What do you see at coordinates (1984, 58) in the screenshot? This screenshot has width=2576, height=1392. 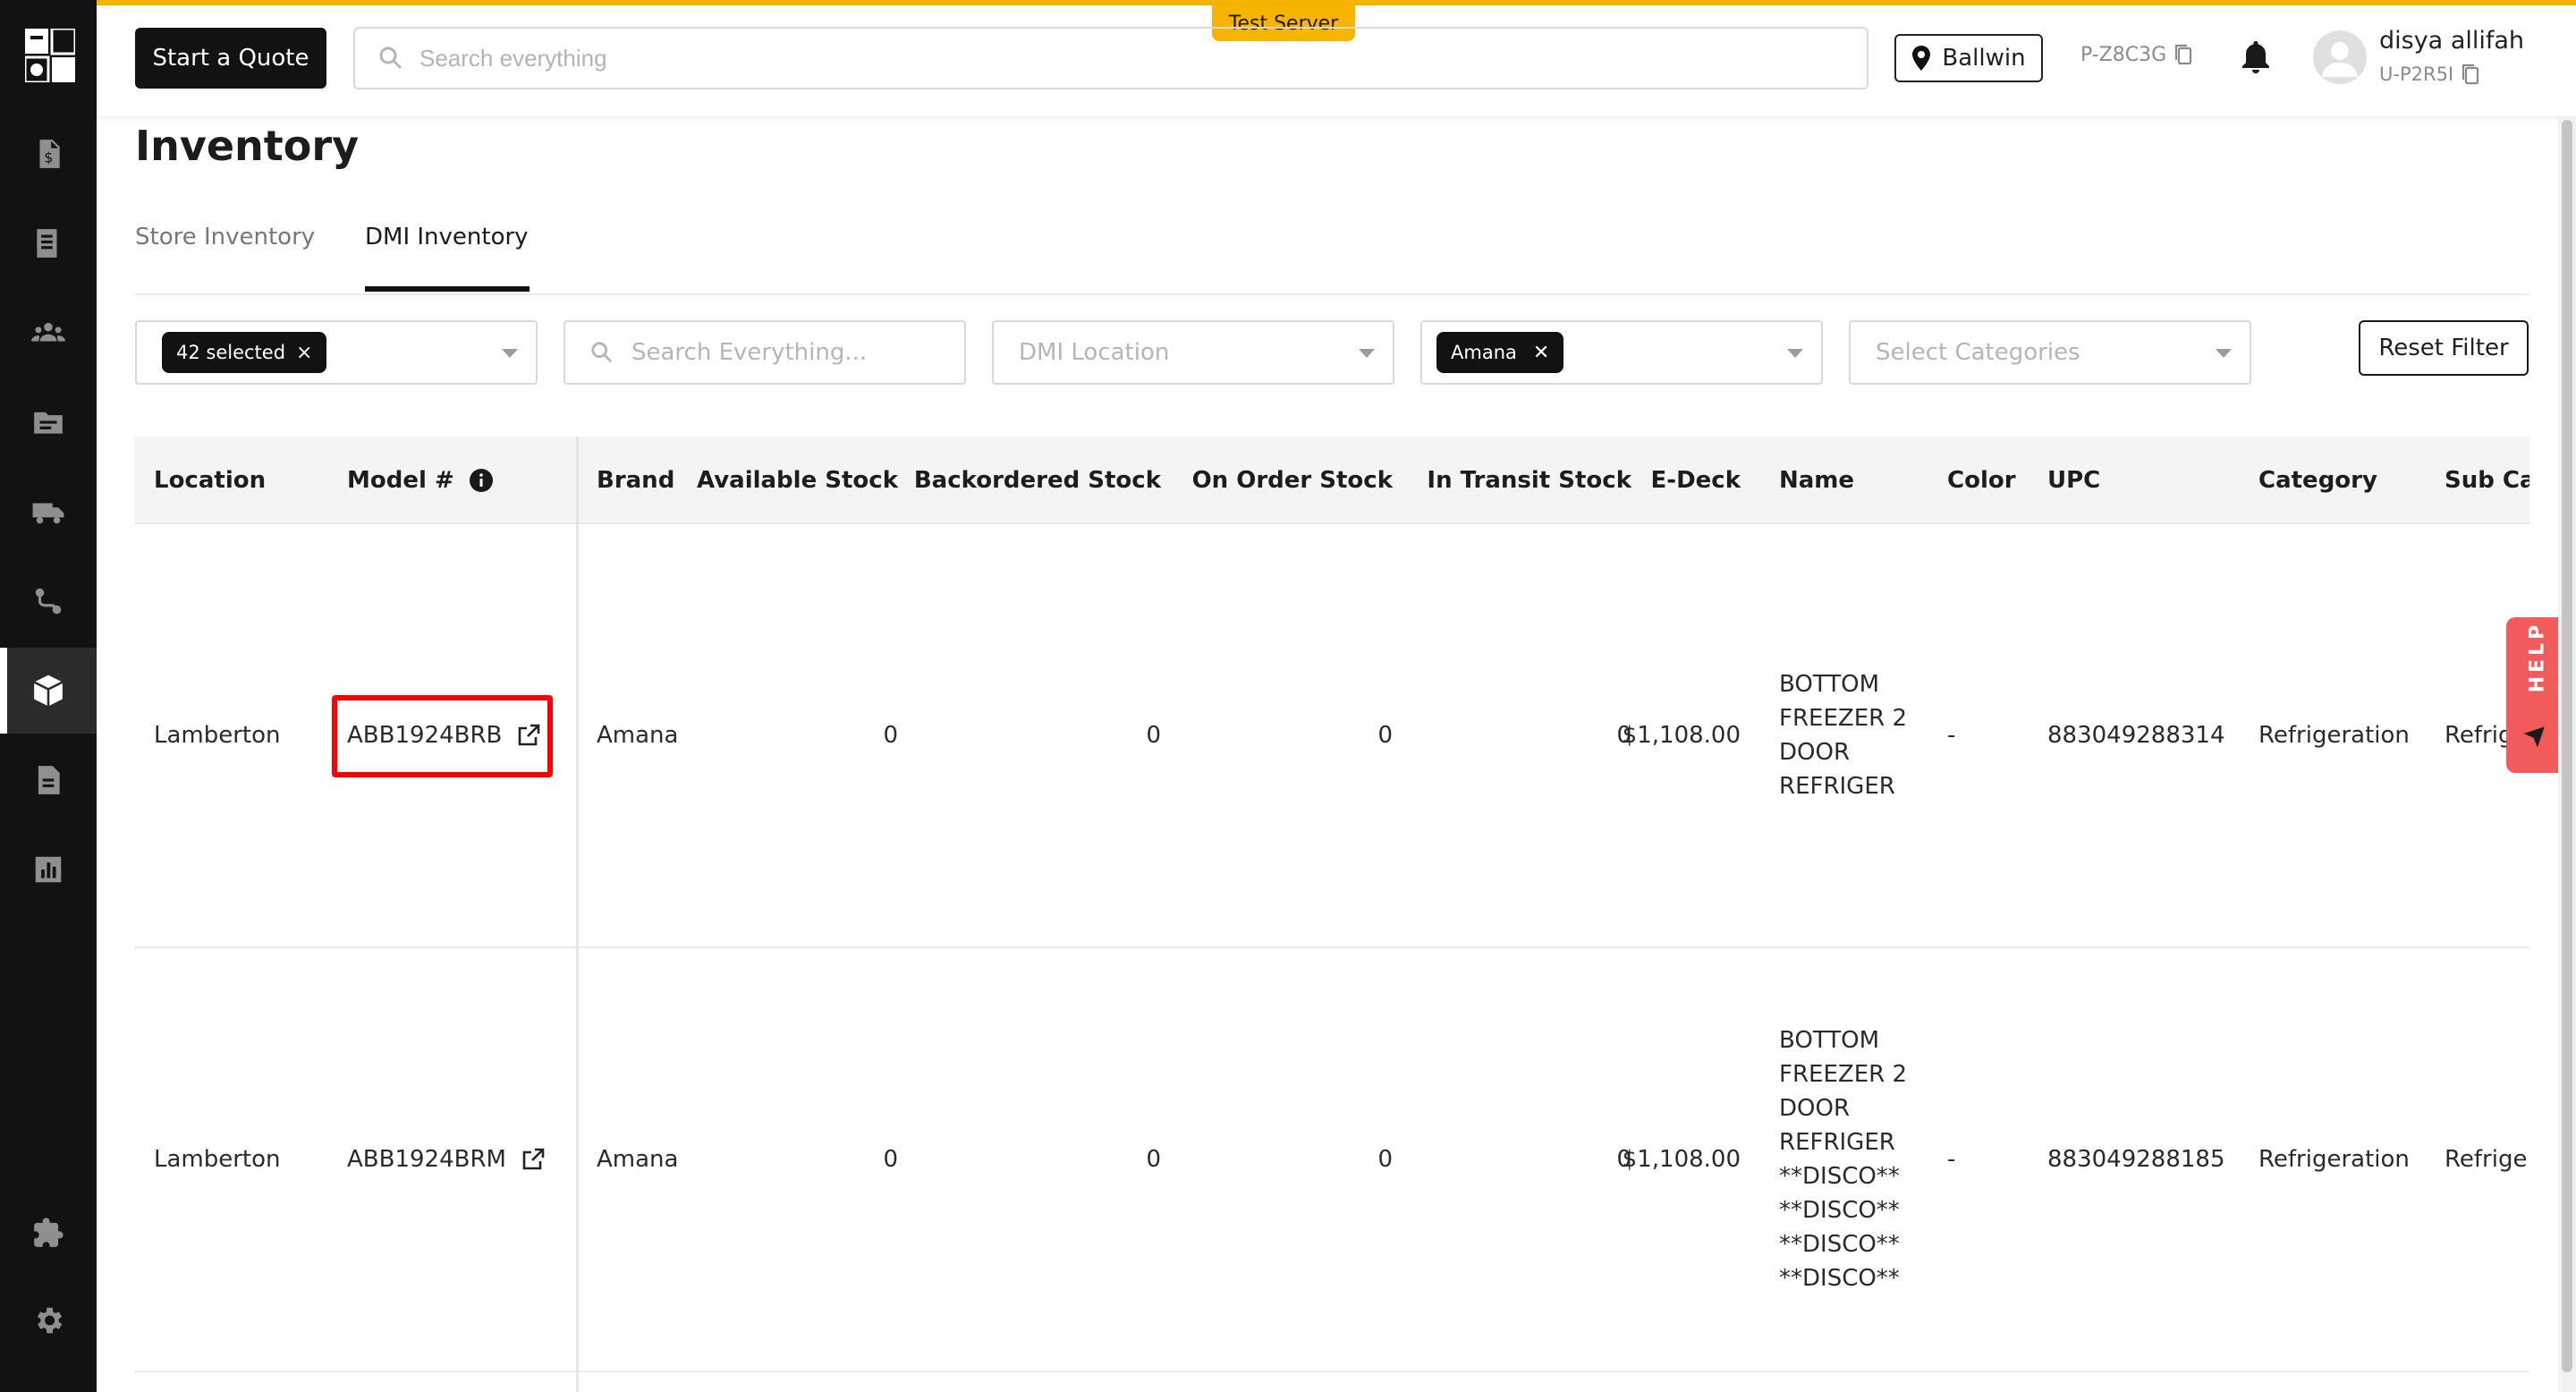 I see `store-name: Ballwin` at bounding box center [1984, 58].